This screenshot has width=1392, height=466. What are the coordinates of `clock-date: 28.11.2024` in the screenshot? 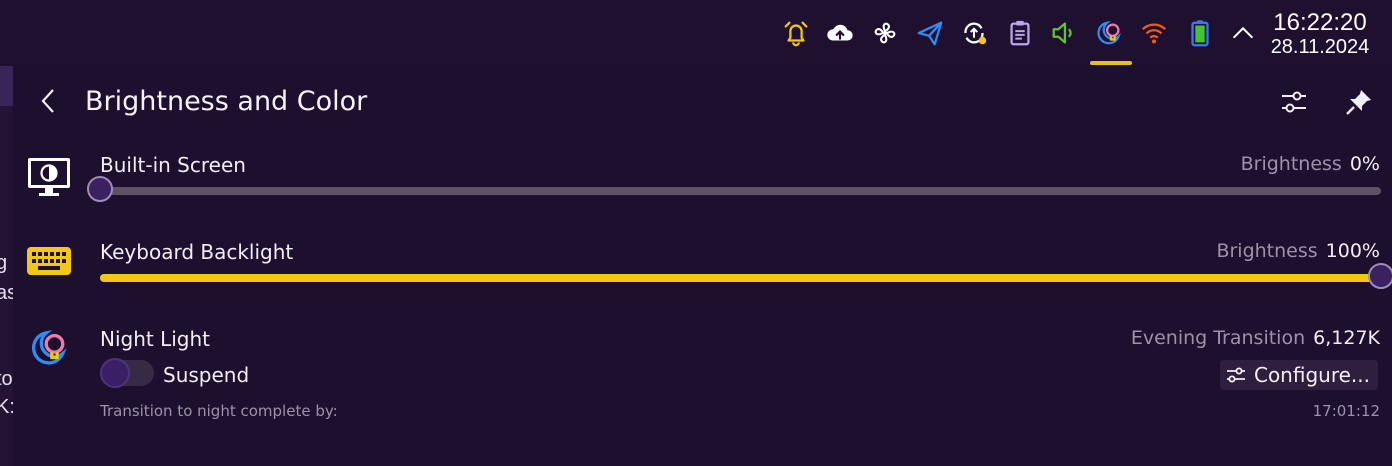 It's located at (1320, 47).